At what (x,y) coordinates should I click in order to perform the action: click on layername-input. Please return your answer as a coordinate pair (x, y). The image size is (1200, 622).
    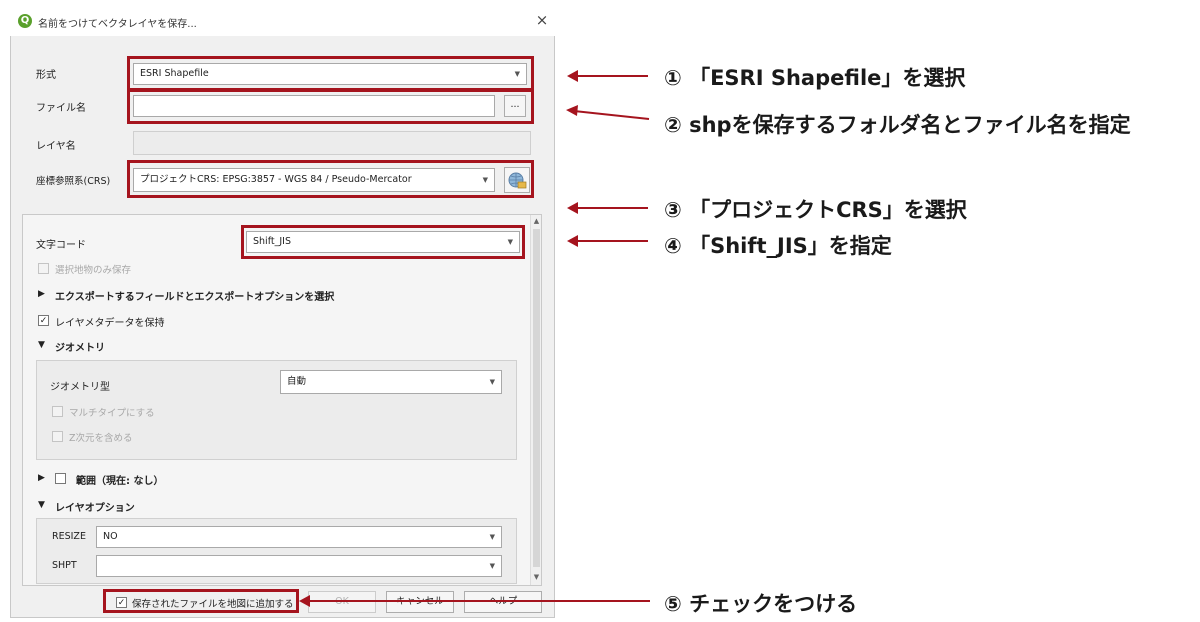
    Looking at the image, I should click on (332, 143).